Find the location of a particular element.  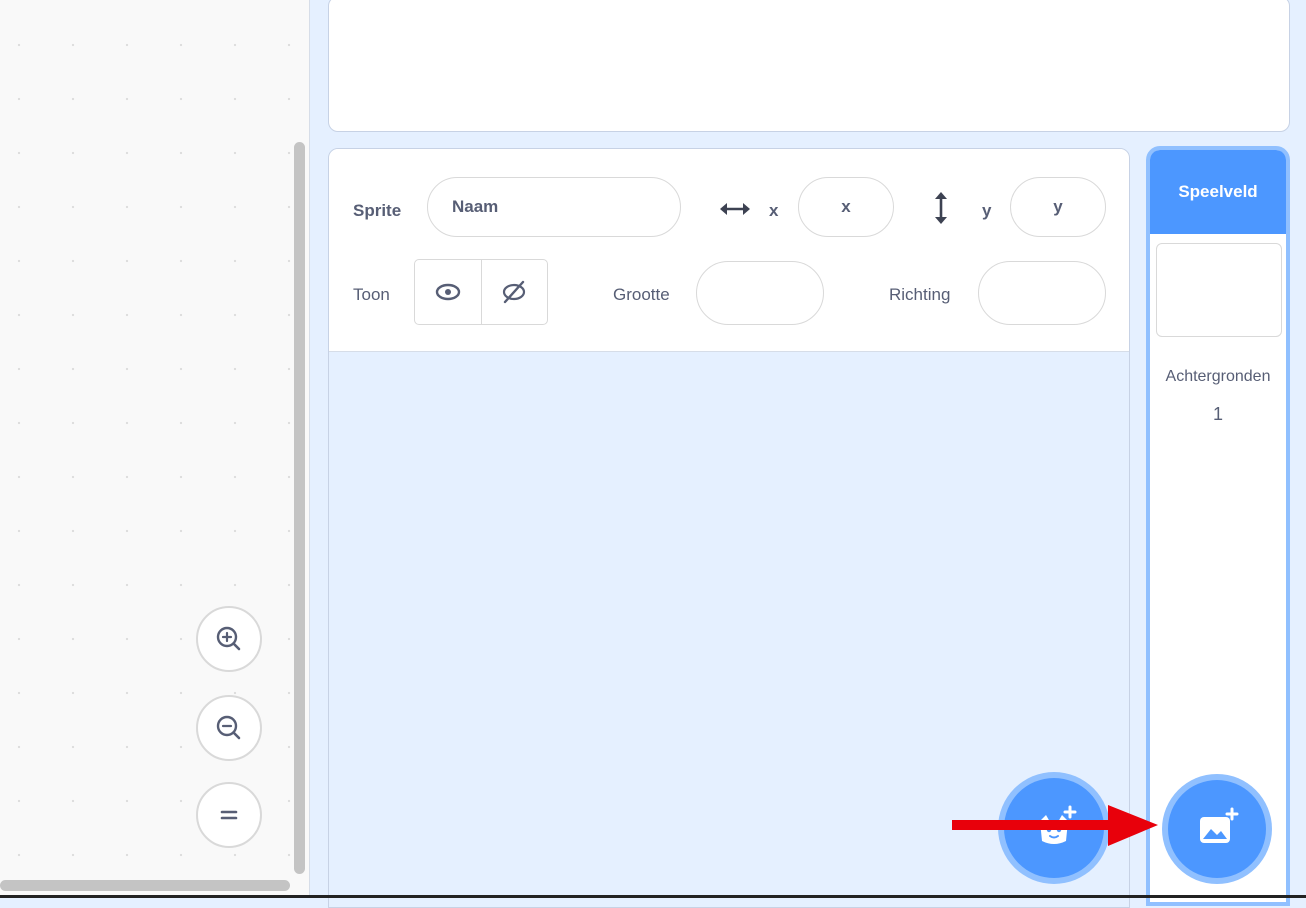

zoom-reset-button is located at coordinates (229, 815).